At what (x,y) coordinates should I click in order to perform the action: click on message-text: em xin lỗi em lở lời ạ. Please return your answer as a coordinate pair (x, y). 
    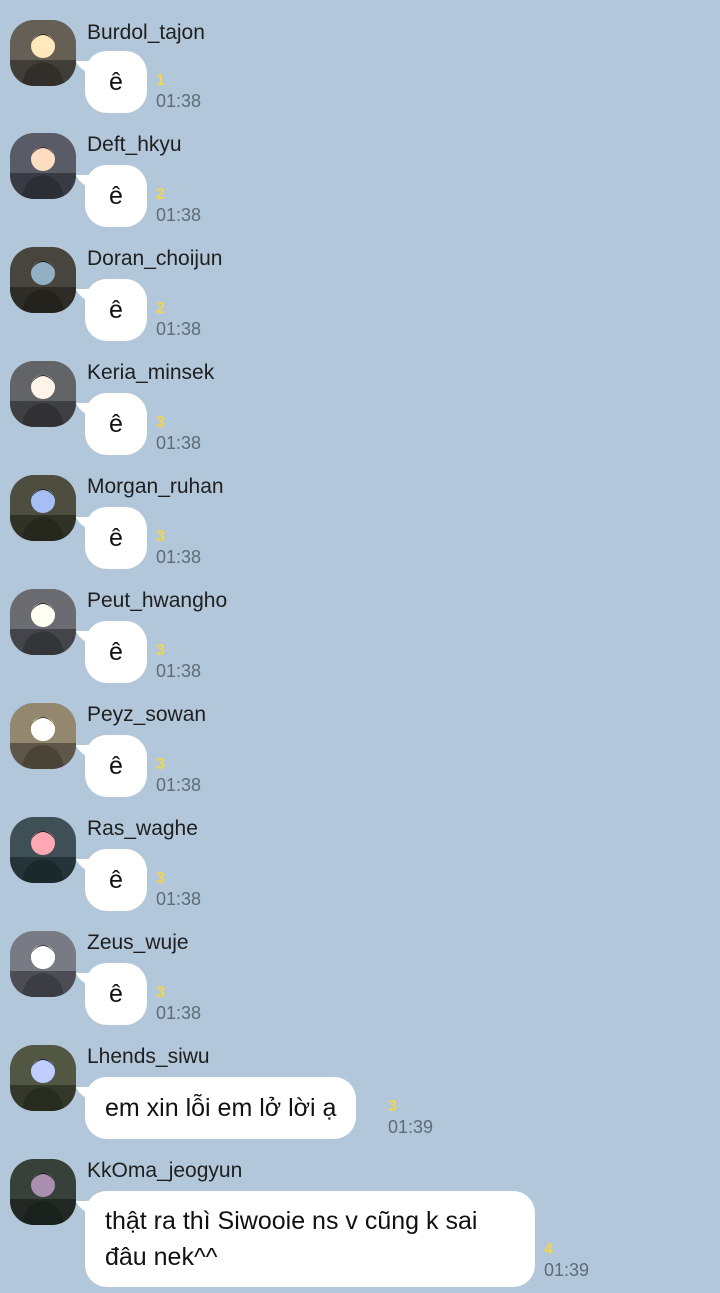
    Looking at the image, I should click on (221, 1108).